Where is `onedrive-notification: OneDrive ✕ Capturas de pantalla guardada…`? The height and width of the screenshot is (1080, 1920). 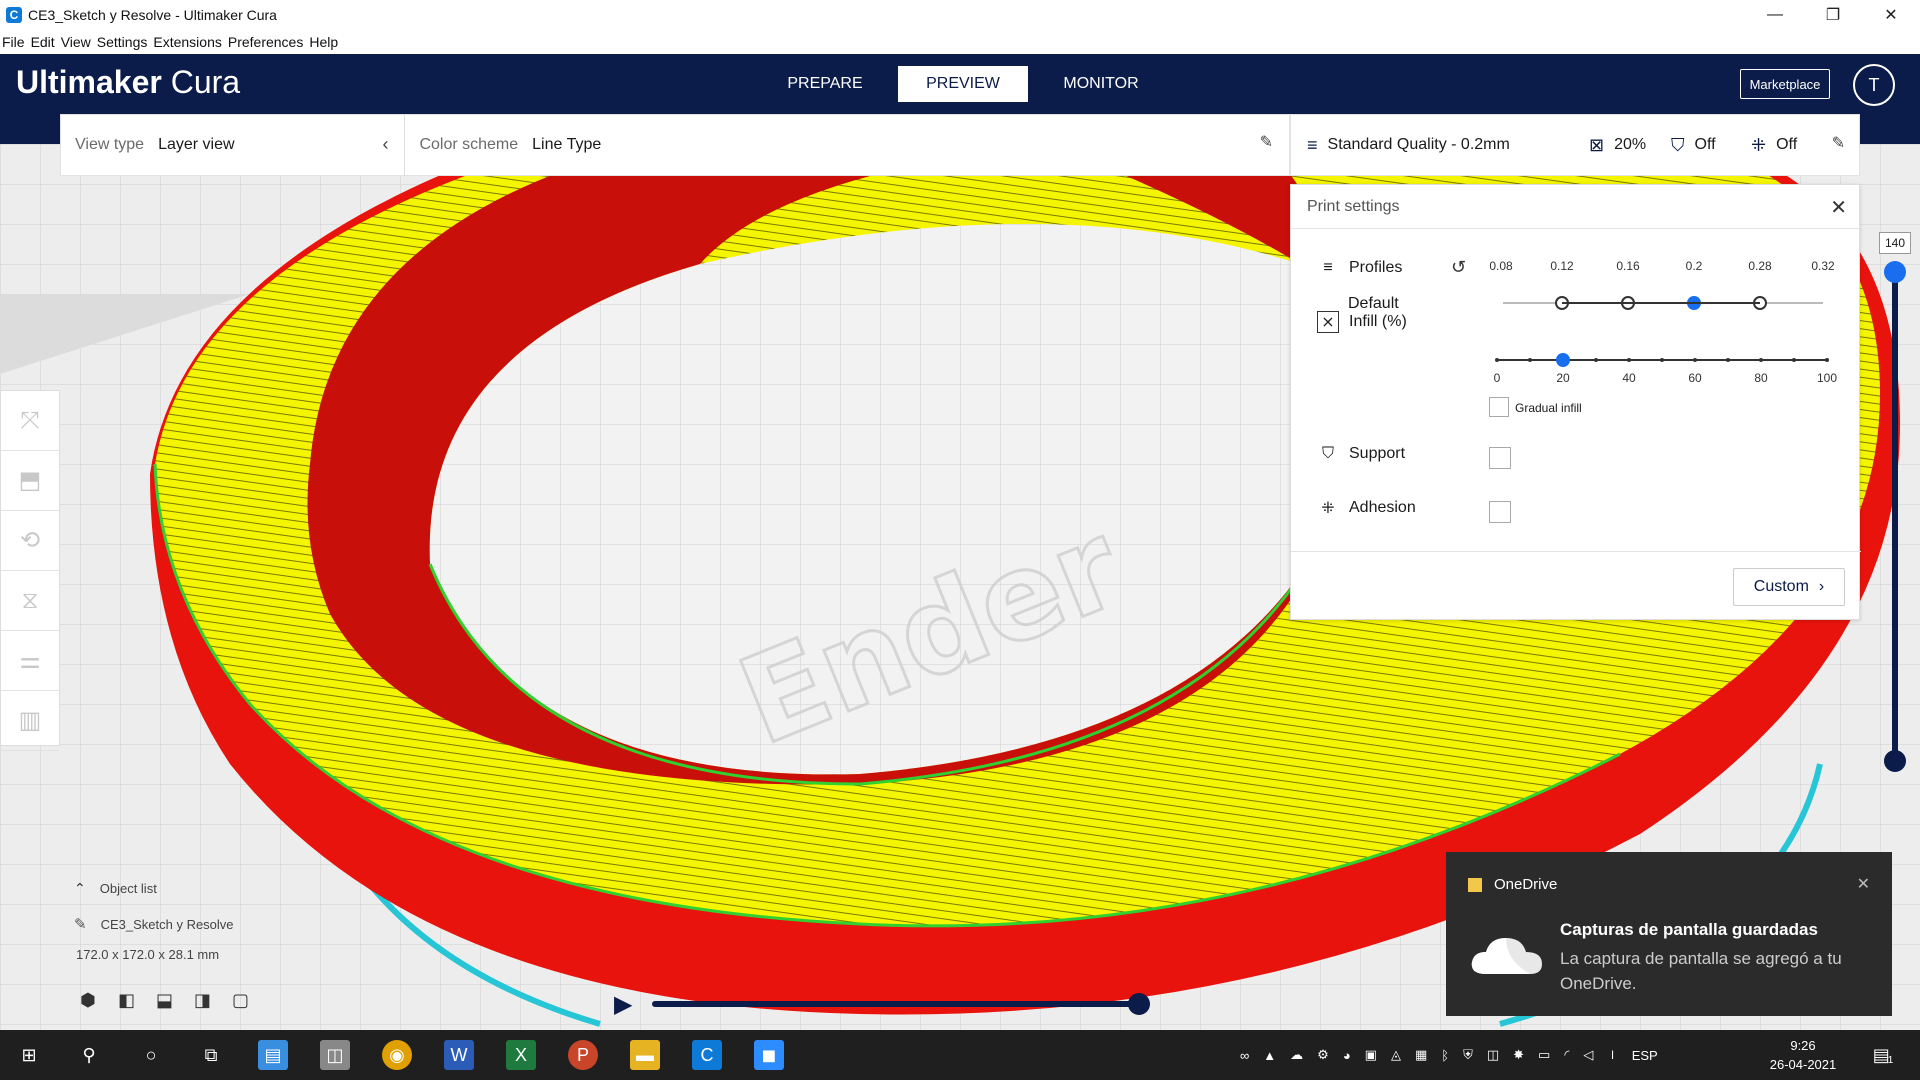 onedrive-notification: OneDrive ✕ Capturas de pantalla guardada… is located at coordinates (1669, 934).